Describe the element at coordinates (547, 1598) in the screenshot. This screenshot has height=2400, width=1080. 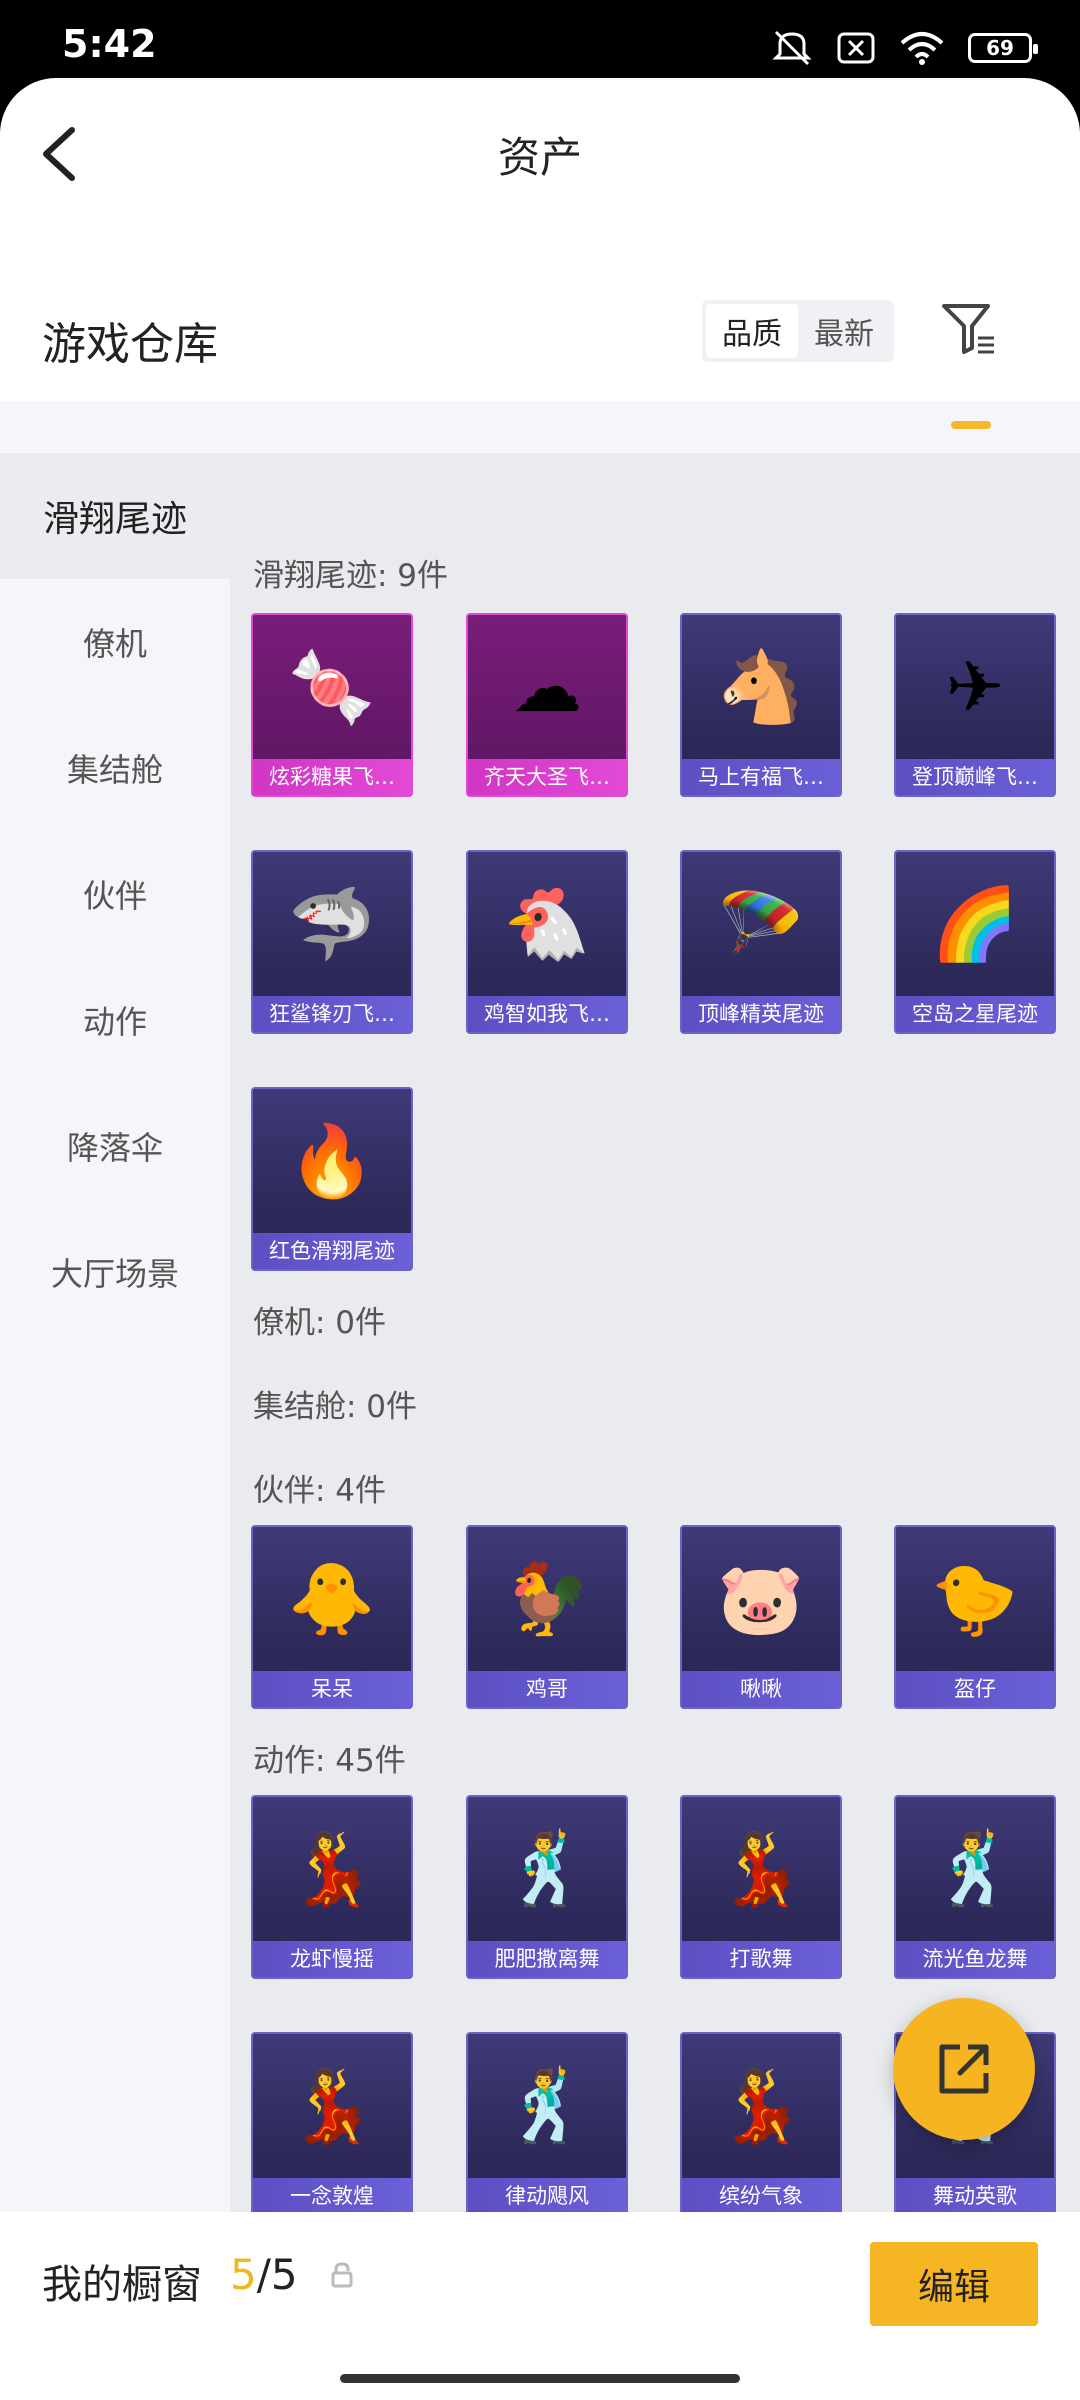
I see `rooster-icon: 🐓` at that location.